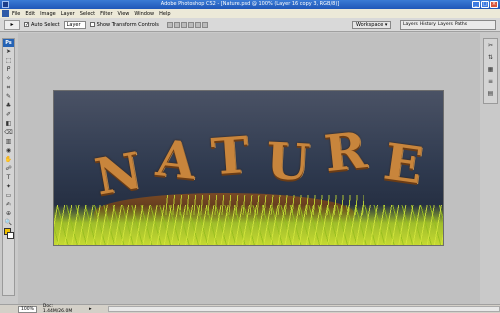 This screenshot has height=313, width=500. What do you see at coordinates (8, 43) in the screenshot?
I see `photoshop-badge: Ps` at bounding box center [8, 43].